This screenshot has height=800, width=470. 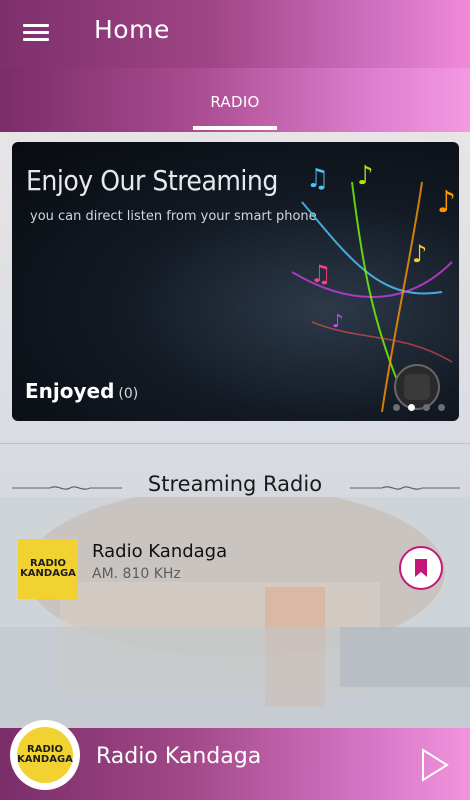 I want to click on bookmark-icon, so click(x=421, y=568).